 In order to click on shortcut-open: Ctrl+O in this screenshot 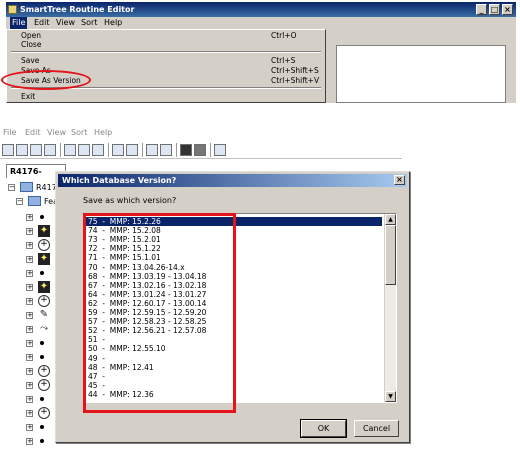, I will do `click(284, 35)`.